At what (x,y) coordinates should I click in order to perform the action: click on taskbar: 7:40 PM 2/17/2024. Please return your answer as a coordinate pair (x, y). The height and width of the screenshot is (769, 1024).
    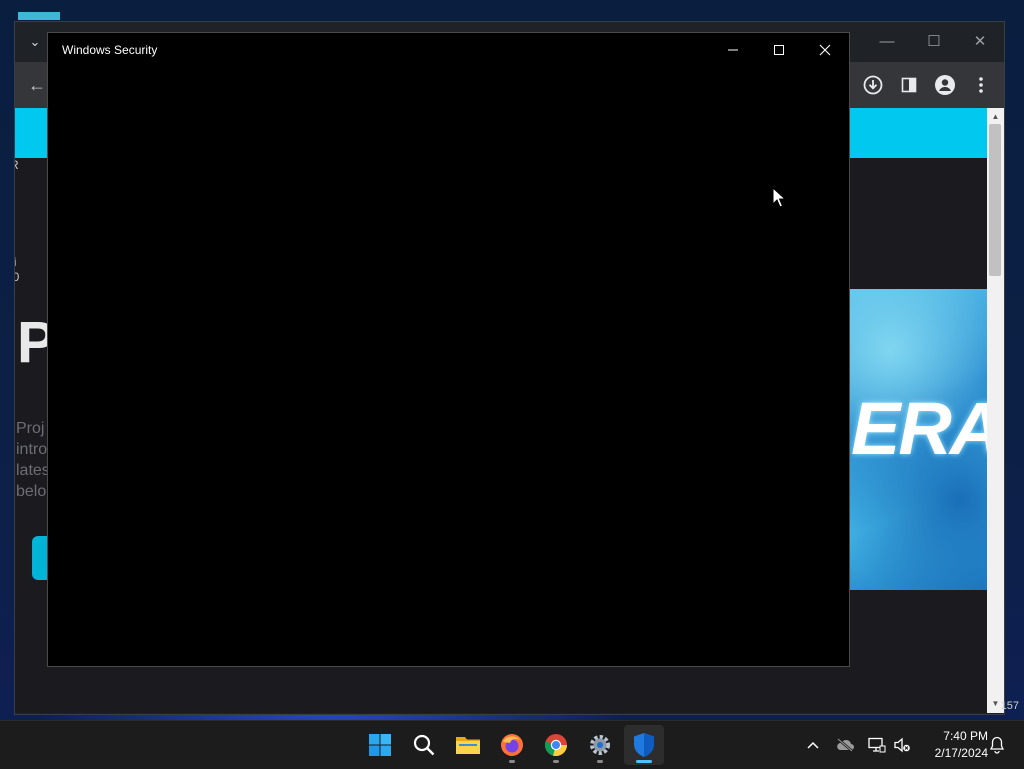
    Looking at the image, I should click on (512, 744).